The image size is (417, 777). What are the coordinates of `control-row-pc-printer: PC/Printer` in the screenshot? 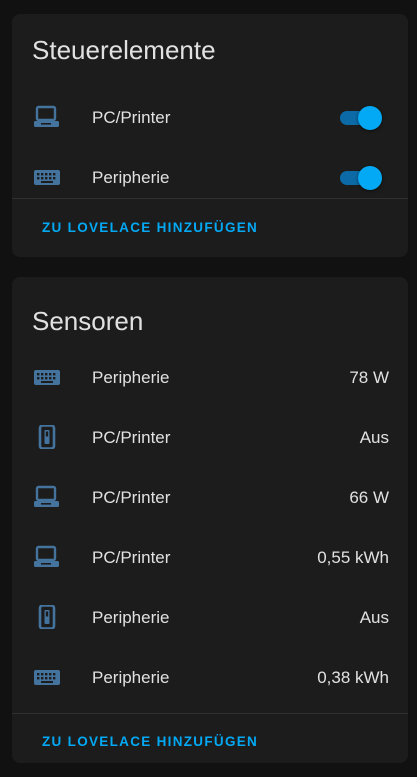 It's located at (210, 117).